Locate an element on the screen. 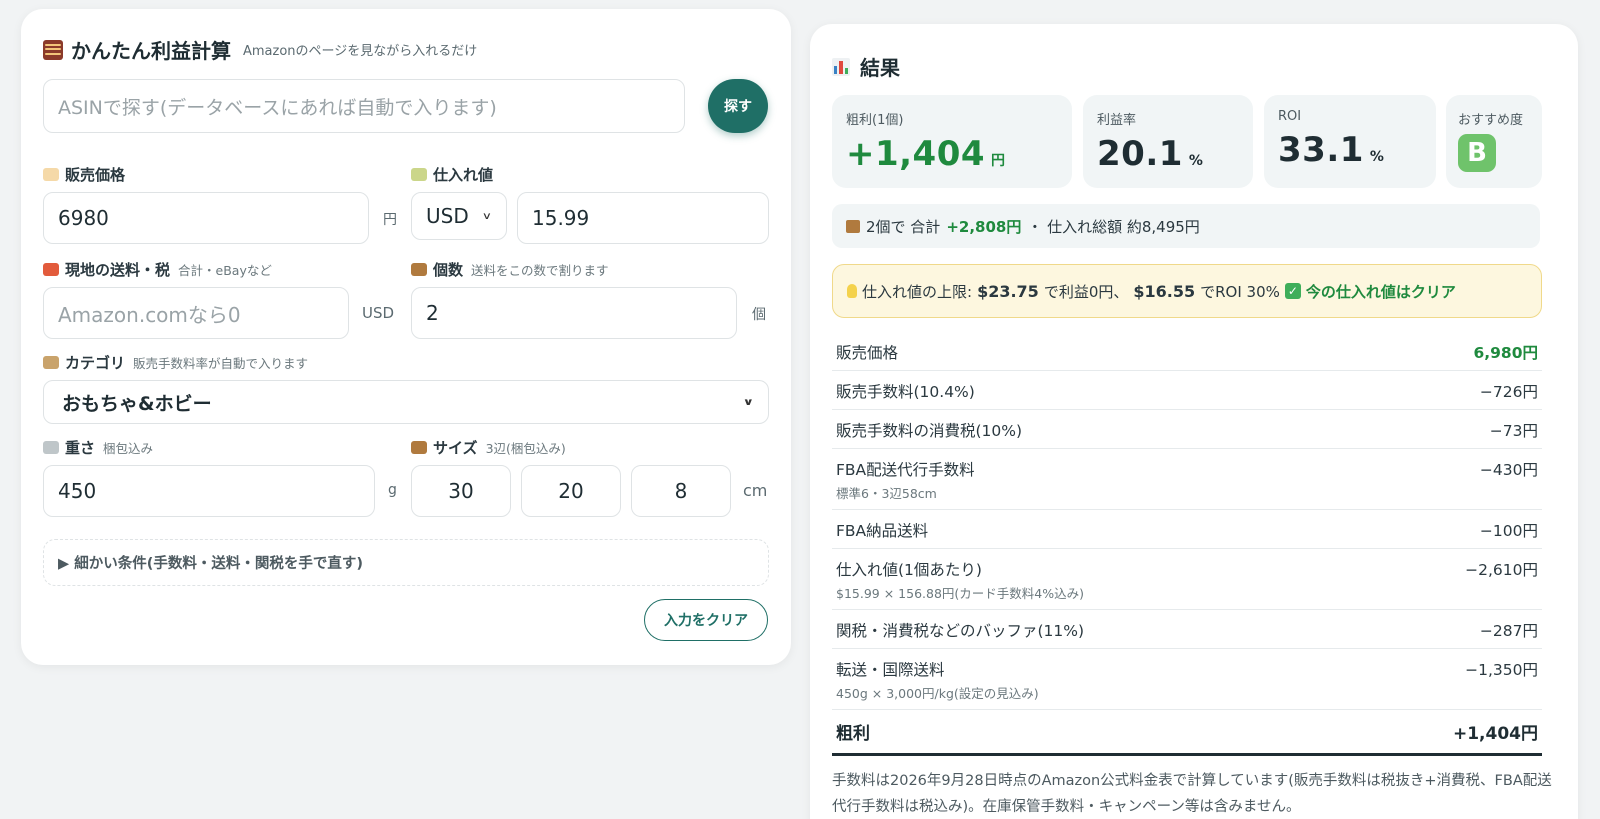  scale-icon is located at coordinates (51, 447).